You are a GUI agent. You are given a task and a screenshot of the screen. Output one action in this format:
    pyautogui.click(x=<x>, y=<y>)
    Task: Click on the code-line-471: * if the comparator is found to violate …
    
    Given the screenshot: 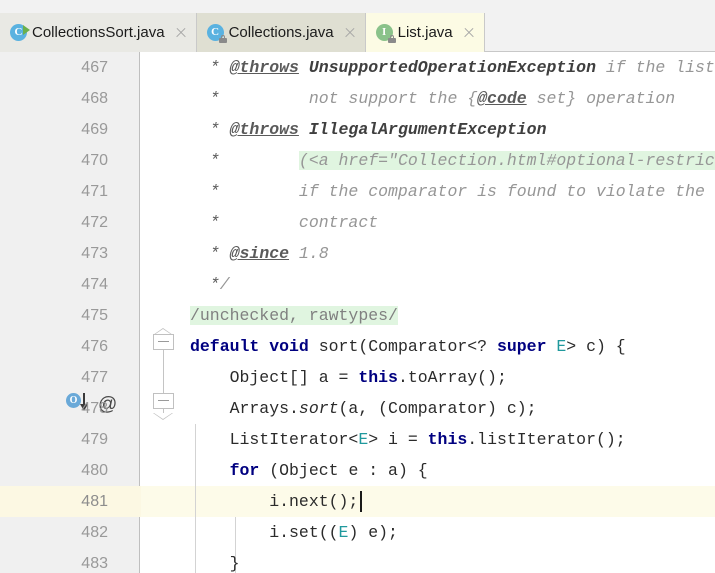 What is the action you would take?
    pyautogui.click(x=447, y=191)
    